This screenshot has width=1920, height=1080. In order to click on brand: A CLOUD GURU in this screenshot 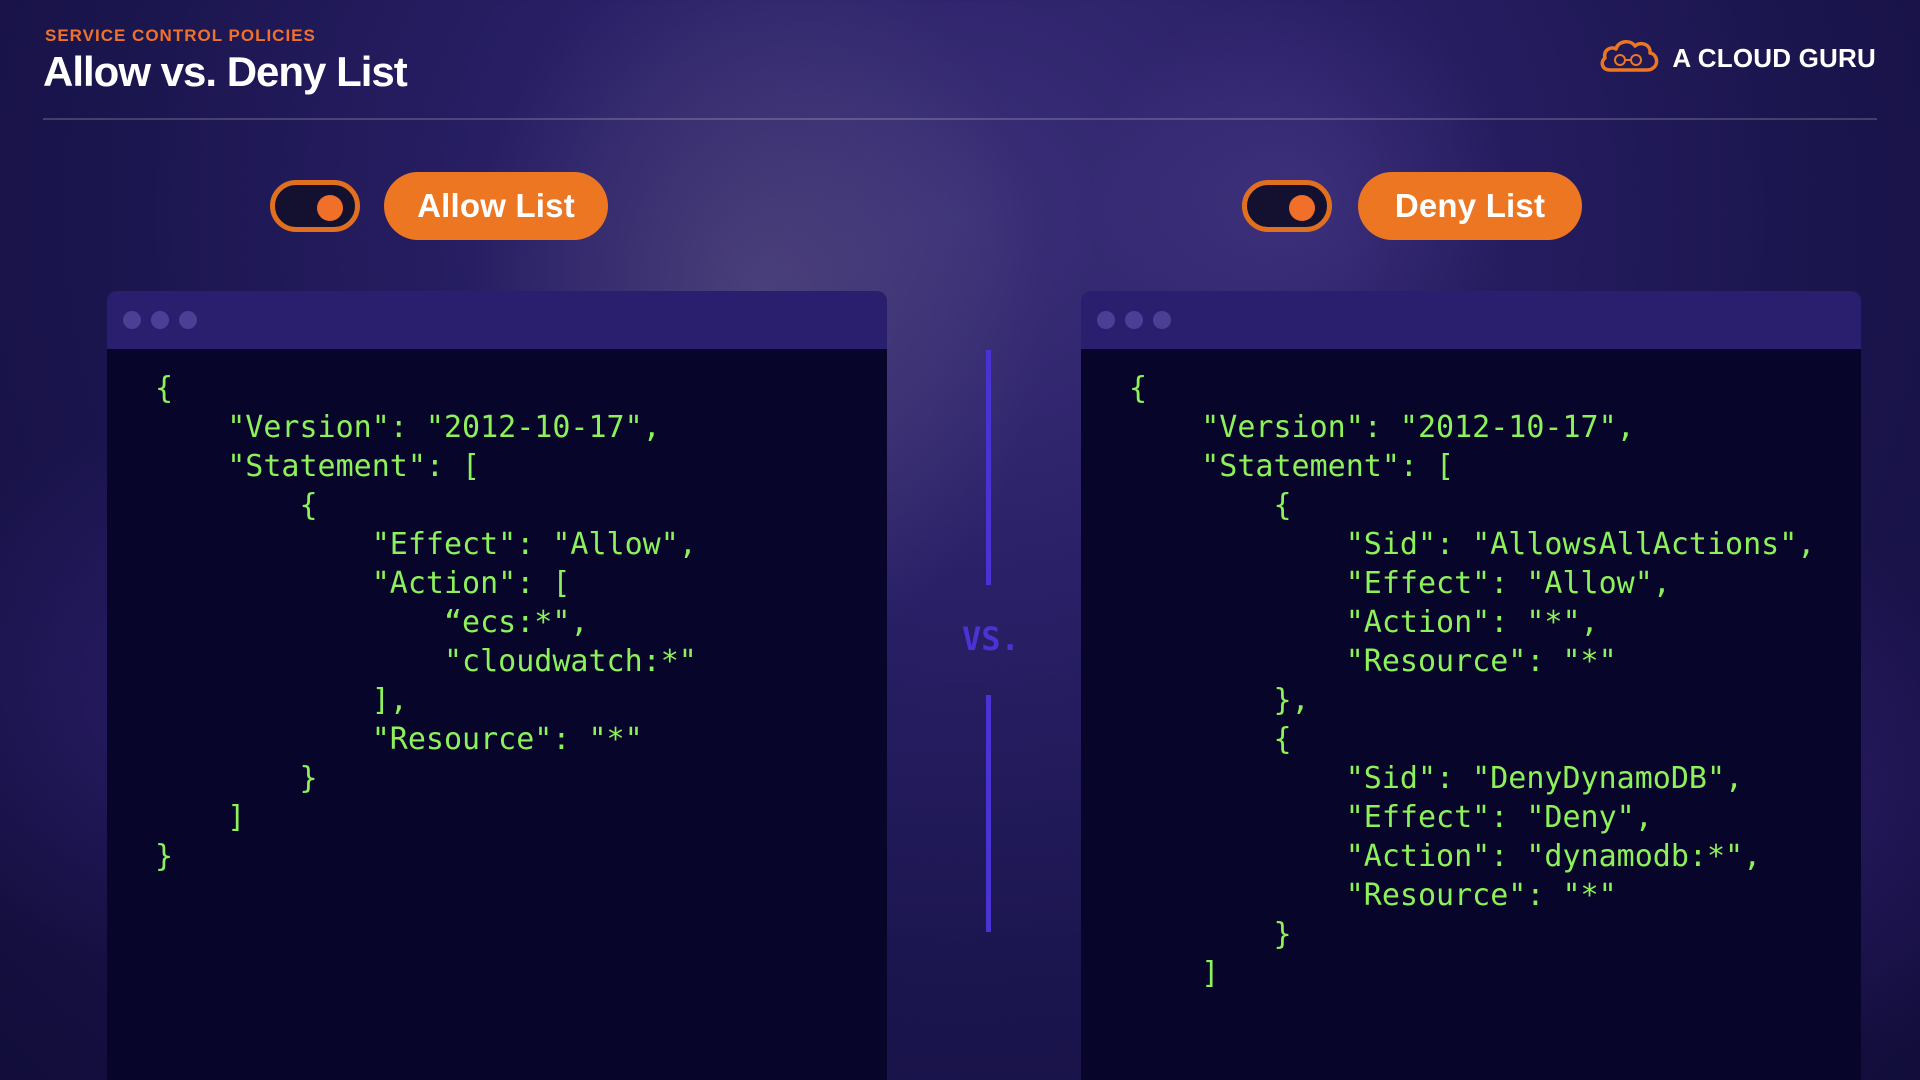, I will do `click(1737, 58)`.